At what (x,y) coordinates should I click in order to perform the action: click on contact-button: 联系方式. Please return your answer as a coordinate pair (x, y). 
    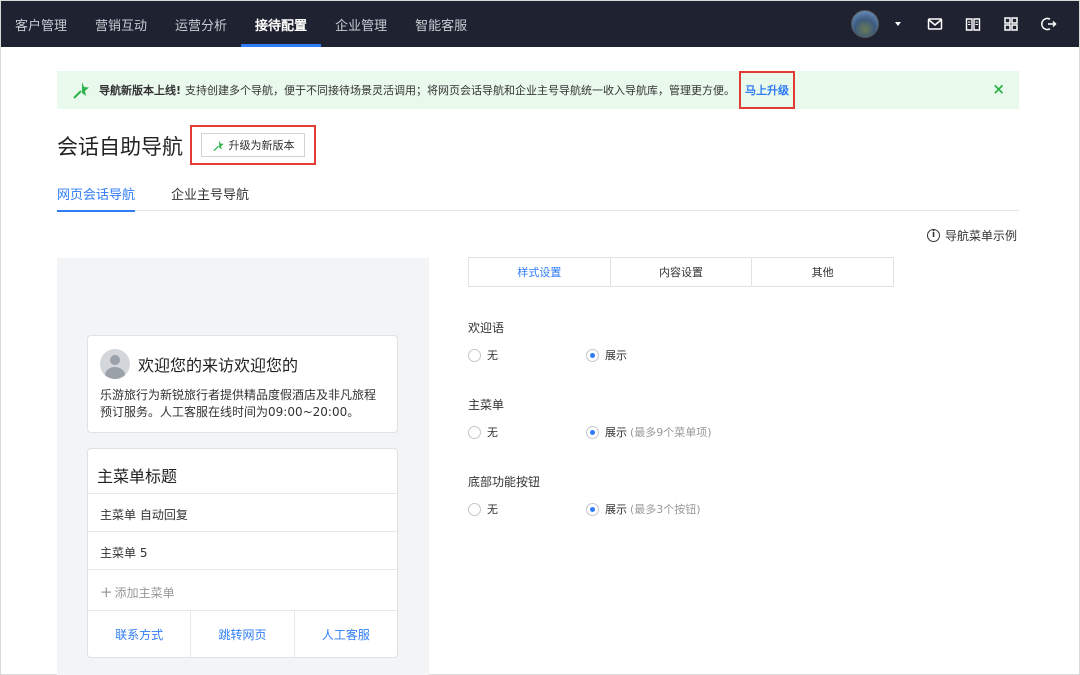
    Looking at the image, I should click on (140, 634).